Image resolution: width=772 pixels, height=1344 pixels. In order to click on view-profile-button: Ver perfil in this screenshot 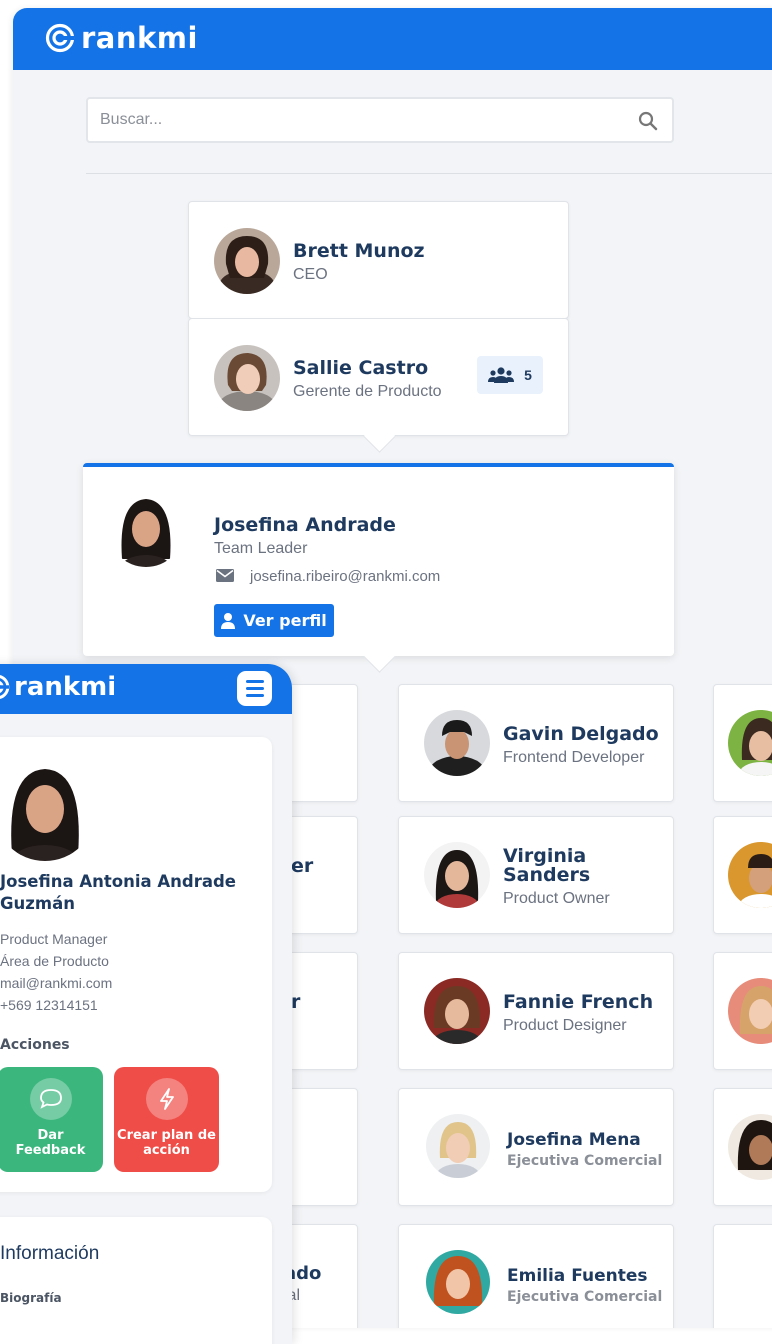, I will do `click(274, 620)`.